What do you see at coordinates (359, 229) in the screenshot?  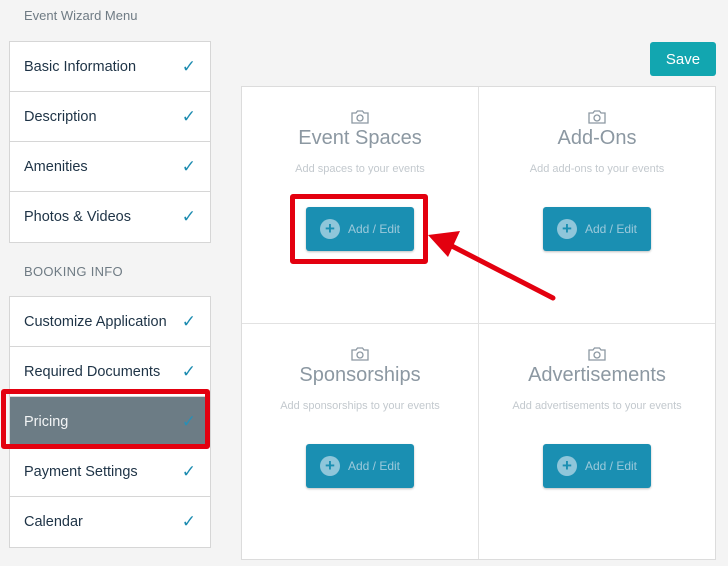 I see `add-edit-highlight-box` at bounding box center [359, 229].